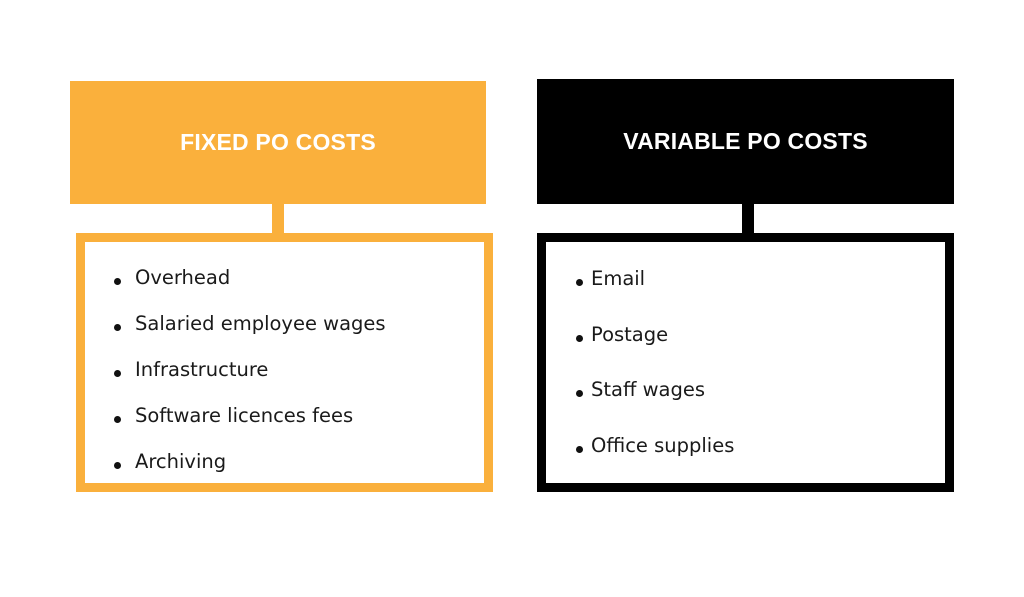 Image resolution: width=1024 pixels, height=597 pixels. I want to click on fixed-costs-header: FIXED PO COSTS, so click(278, 142).